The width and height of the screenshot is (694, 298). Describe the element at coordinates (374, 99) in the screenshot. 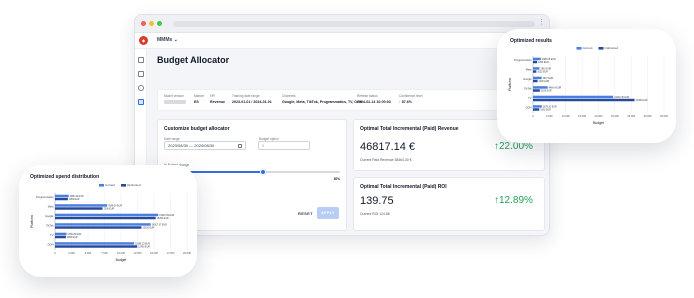

I see `info-refresh-status: Refresh status 2024-02-14 10:00:03` at that location.